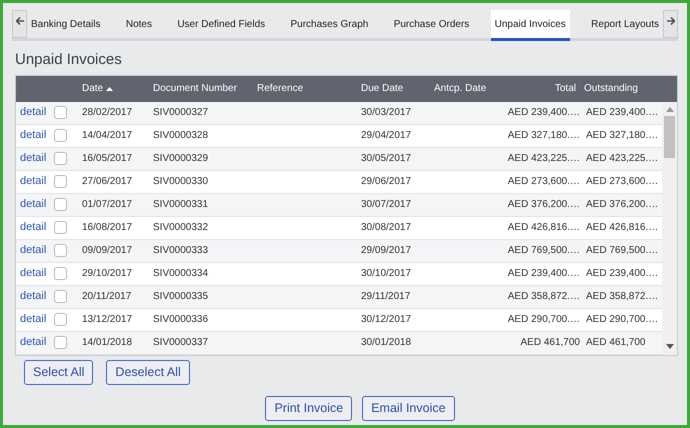  Describe the element at coordinates (107, 158) in the screenshot. I see `table-cell: 16/05/2017` at that location.